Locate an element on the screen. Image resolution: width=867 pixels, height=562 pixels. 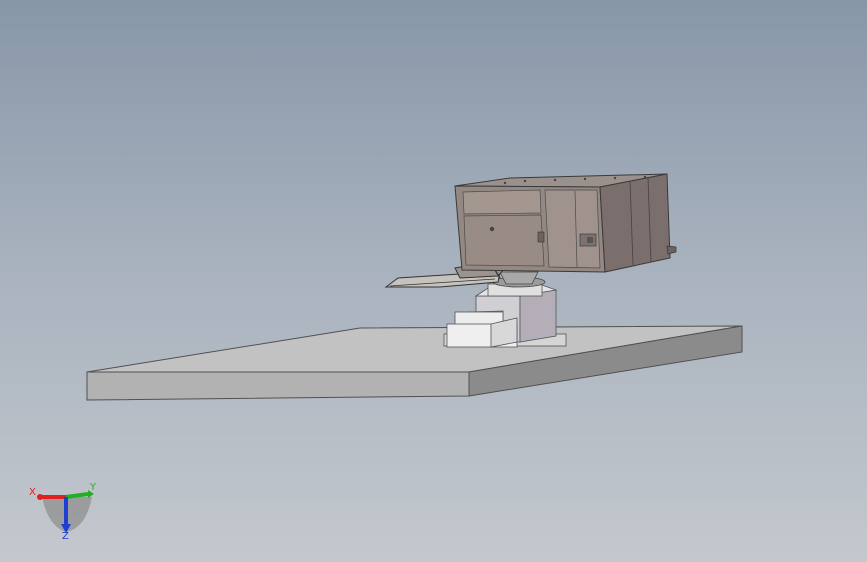
front-panel-left is located at coordinates (502, 202).